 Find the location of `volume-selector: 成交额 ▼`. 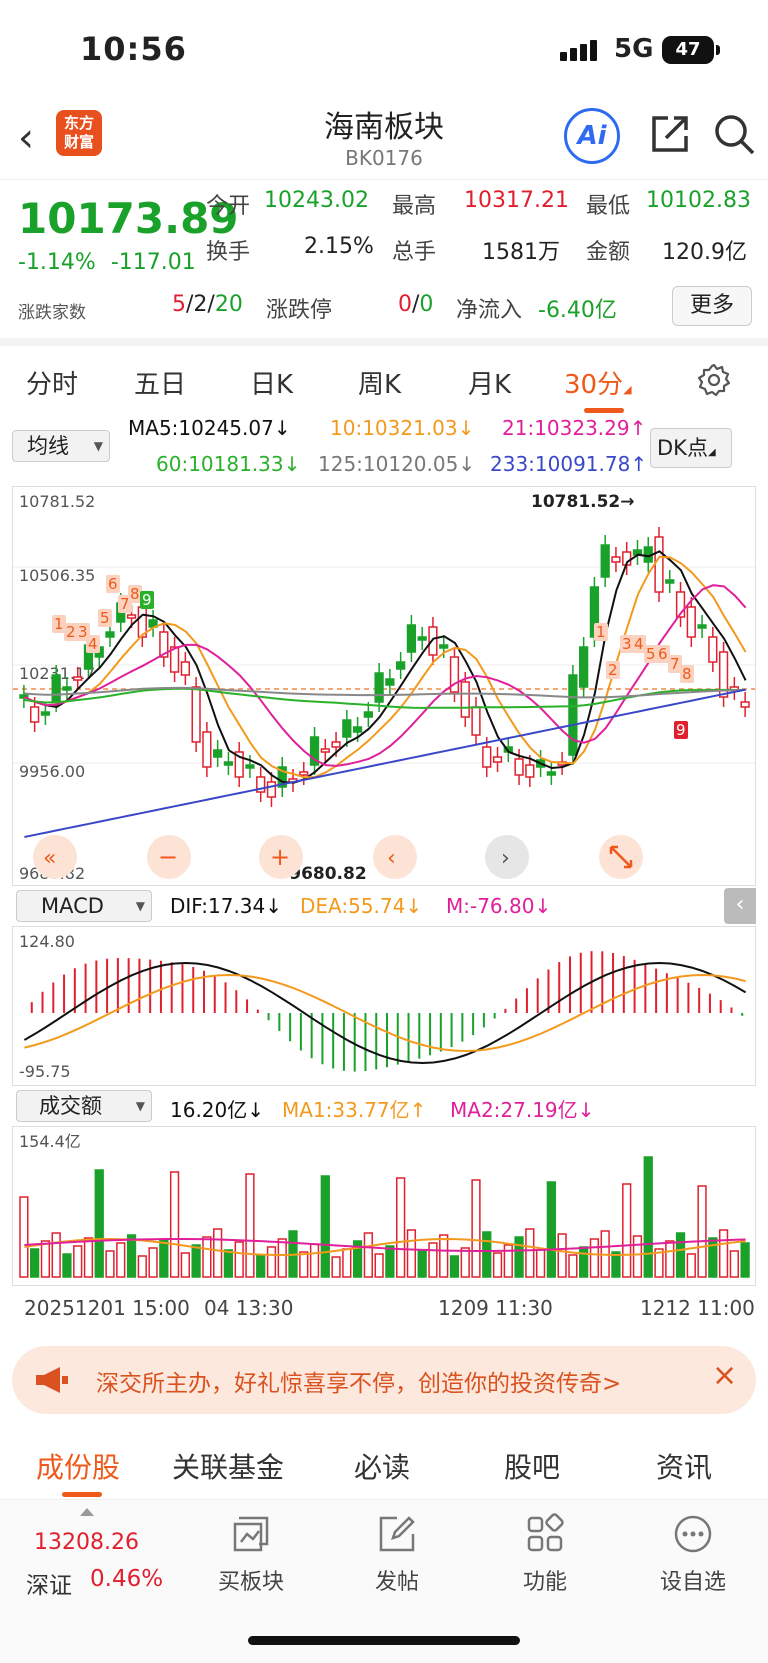

volume-selector: 成交额 ▼ is located at coordinates (84, 1106).